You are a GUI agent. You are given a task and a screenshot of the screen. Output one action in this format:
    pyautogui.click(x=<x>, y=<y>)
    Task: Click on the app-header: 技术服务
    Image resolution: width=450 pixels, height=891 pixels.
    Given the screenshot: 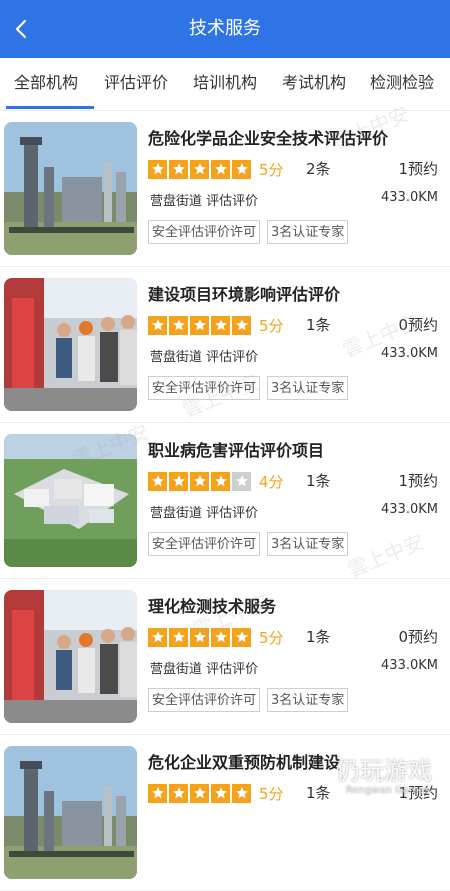 What is the action you would take?
    pyautogui.click(x=225, y=29)
    